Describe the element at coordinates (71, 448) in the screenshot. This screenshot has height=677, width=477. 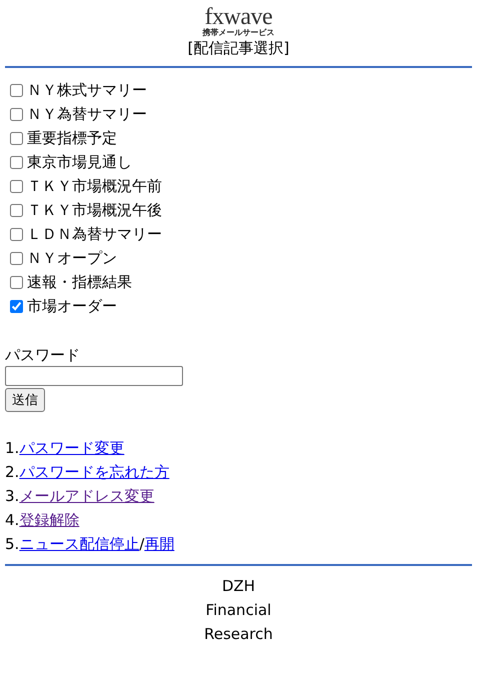
I see `menu-link: パスワード変更` at that location.